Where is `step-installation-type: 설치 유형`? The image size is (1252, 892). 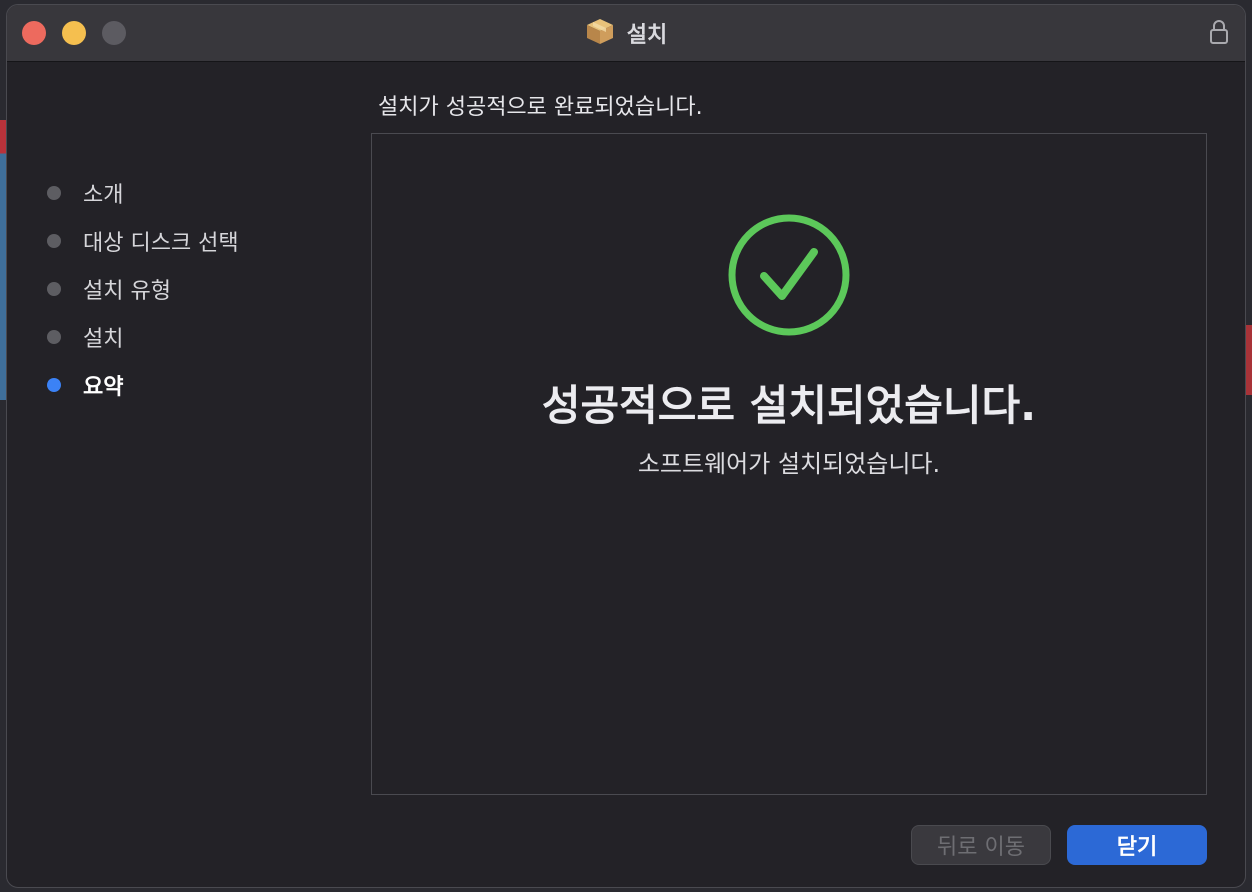 step-installation-type: 설치 유형 is located at coordinates (109, 289).